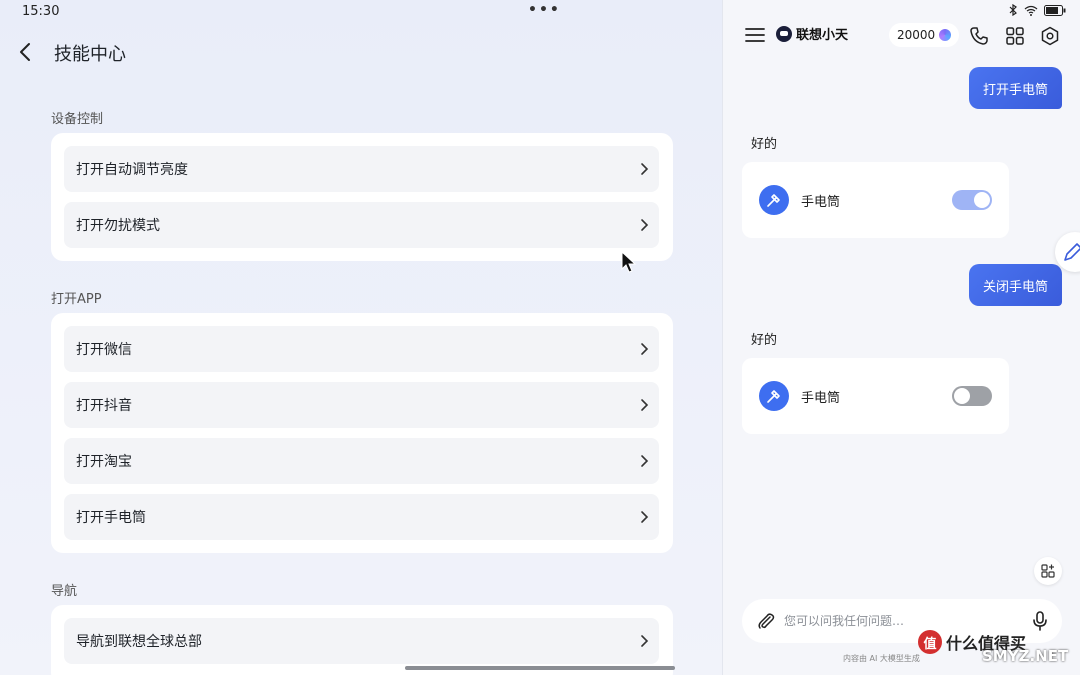 This screenshot has width=1080, height=675. What do you see at coordinates (361, 225) in the screenshot?
I see `skill-row: 打开勿扰模式` at bounding box center [361, 225].